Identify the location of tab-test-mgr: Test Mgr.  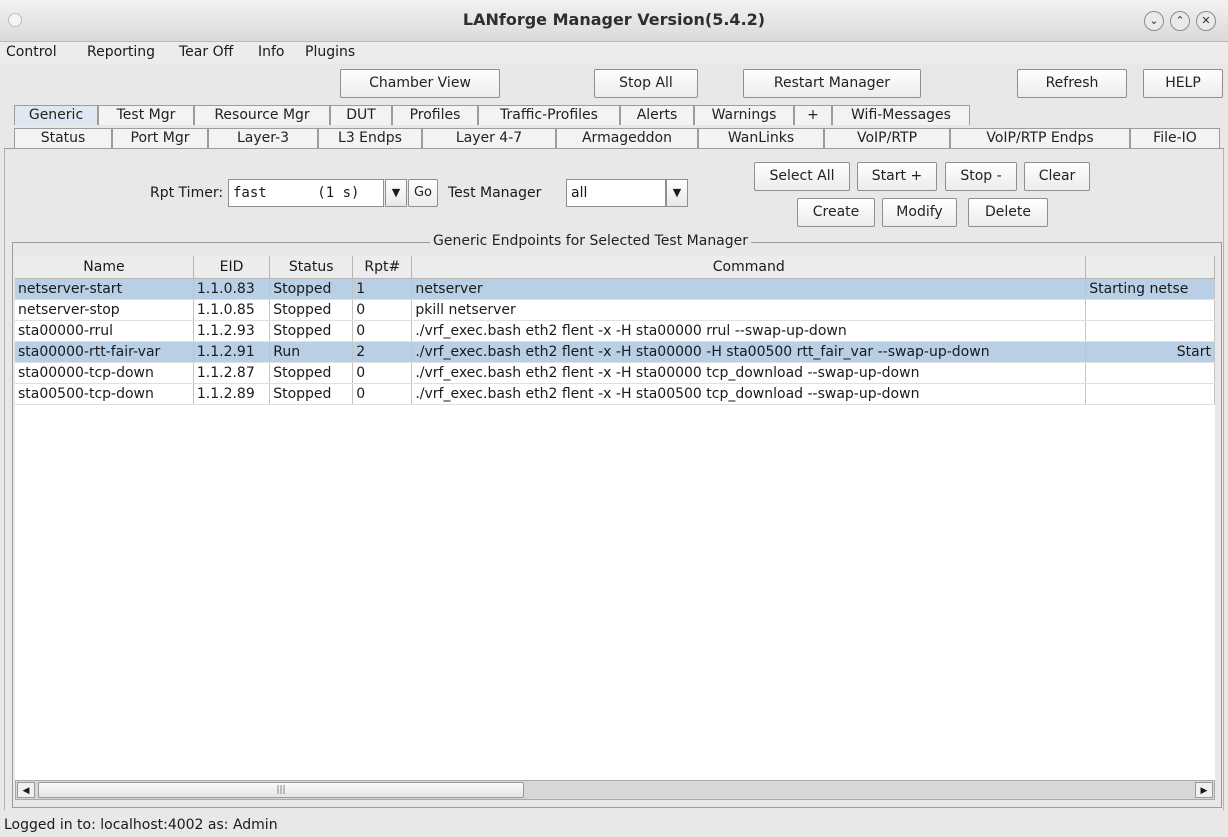
(146, 115).